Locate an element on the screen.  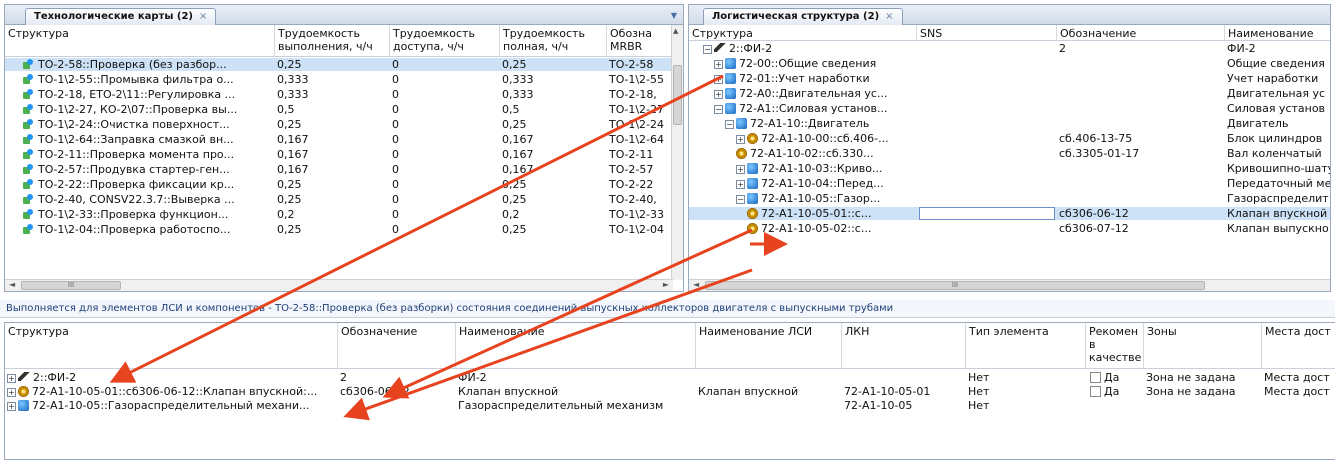
col-zones-label: Зоны is located at coordinates (1162, 331).